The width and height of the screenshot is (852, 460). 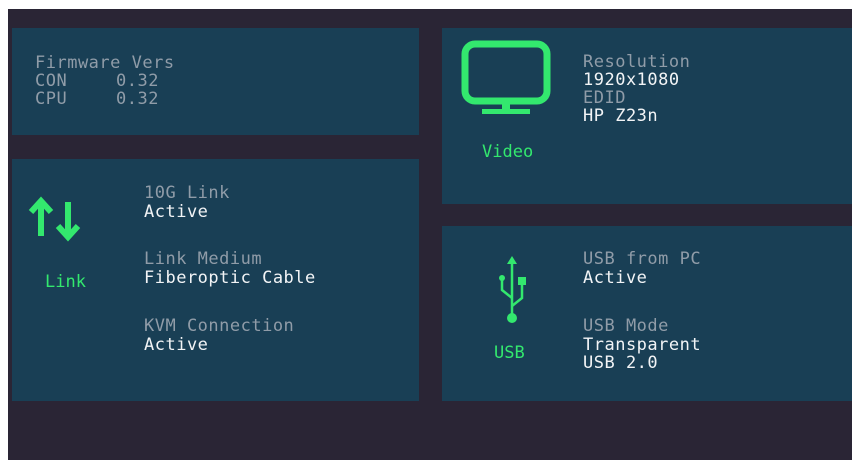 What do you see at coordinates (51, 81) in the screenshot?
I see `firmware-con-name: CON` at bounding box center [51, 81].